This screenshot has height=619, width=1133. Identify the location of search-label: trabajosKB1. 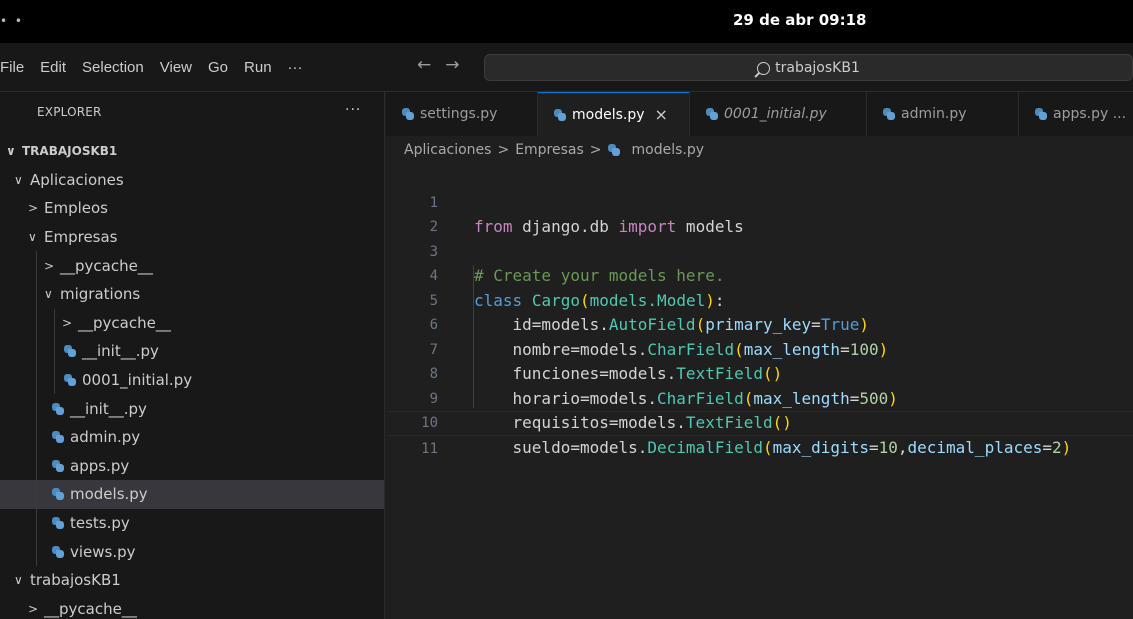
(817, 67).